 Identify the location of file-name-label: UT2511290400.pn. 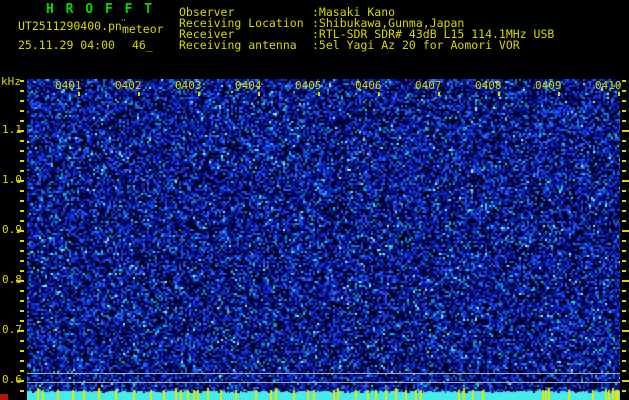
(70, 26).